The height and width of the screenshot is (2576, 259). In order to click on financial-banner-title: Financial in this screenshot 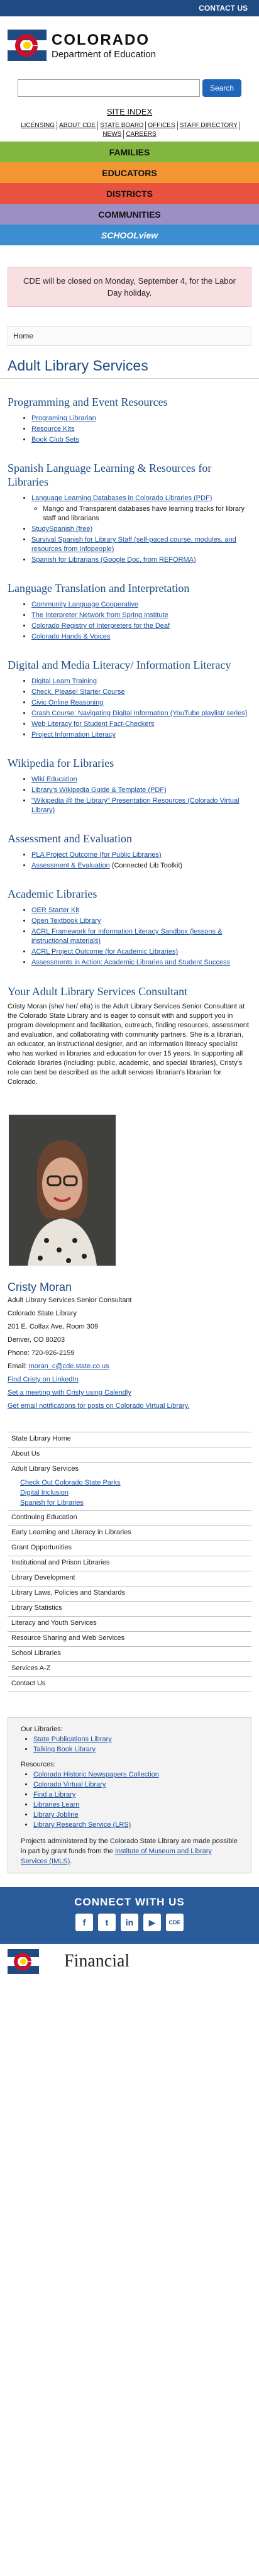, I will do `click(97, 1961)`.